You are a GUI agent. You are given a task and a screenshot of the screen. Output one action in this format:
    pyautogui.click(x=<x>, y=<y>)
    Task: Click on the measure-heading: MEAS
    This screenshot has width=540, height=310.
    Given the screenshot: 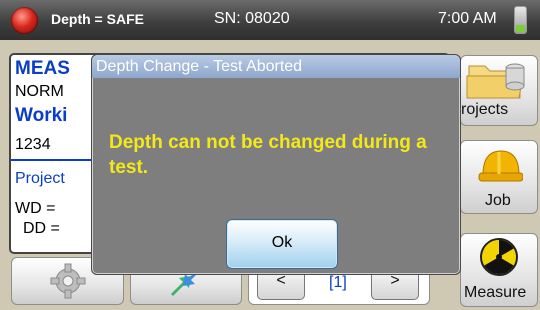 What is the action you would take?
    pyautogui.click(x=42, y=68)
    